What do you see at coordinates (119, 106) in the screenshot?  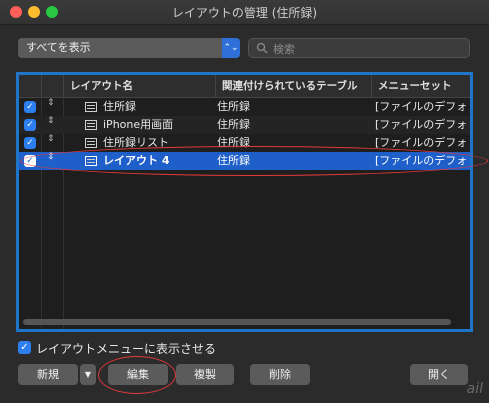 I see `layout-name: 住所録` at bounding box center [119, 106].